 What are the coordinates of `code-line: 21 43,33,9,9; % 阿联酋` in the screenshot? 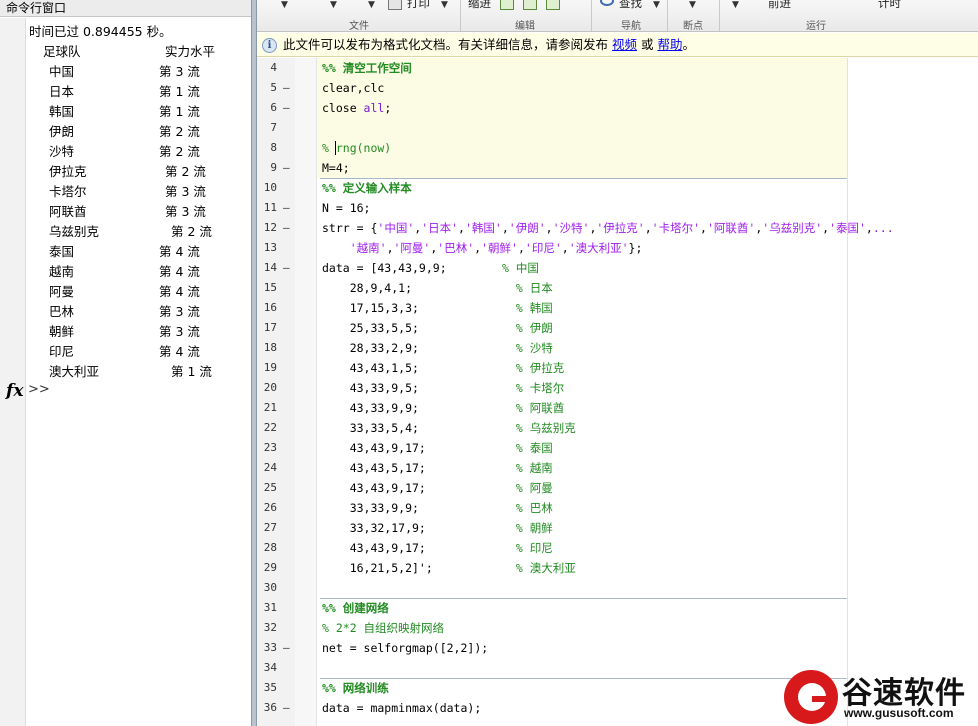 It's located at (617, 408).